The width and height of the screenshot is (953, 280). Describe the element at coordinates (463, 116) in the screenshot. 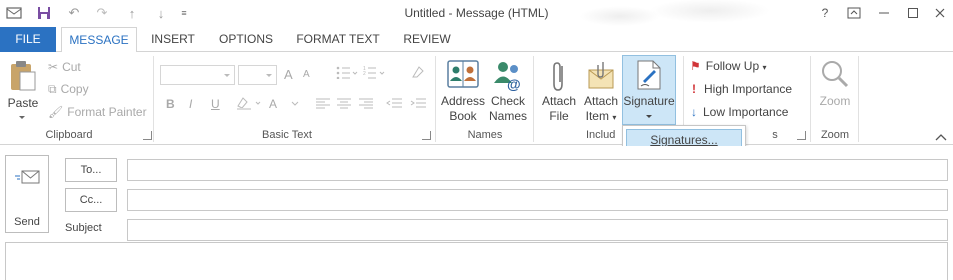

I see `address-book-line2: Book` at that location.